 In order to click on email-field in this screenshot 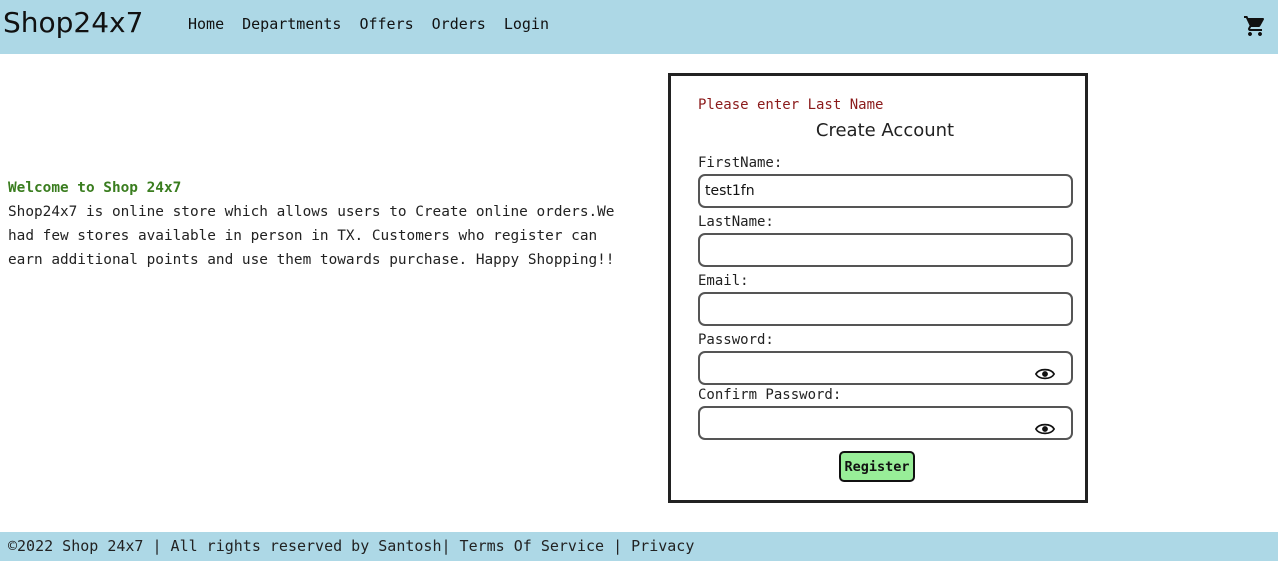, I will do `click(885, 309)`.